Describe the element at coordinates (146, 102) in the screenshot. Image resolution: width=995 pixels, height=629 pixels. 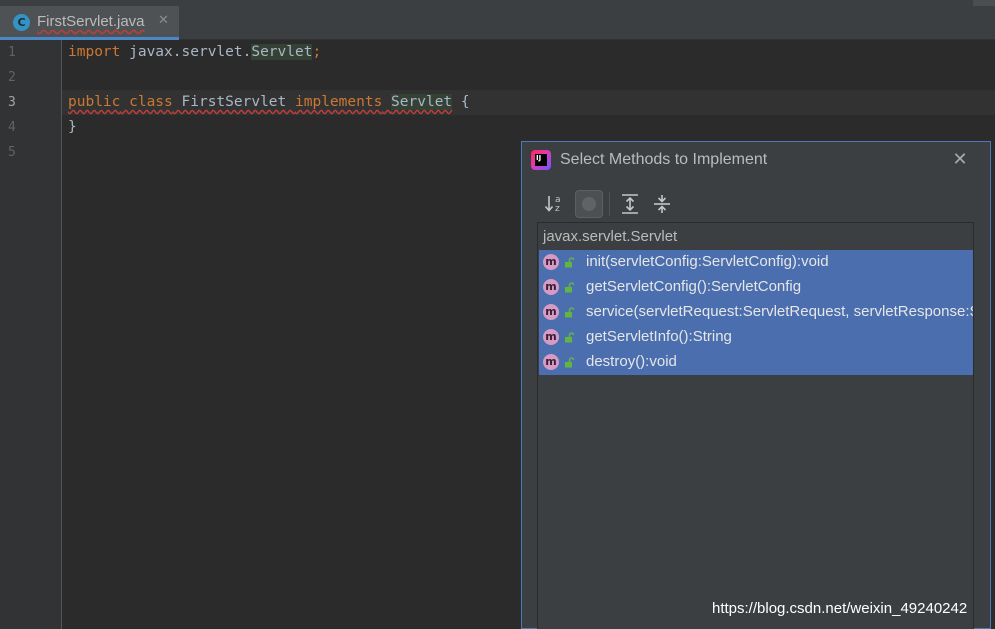
I see `keyword-class: class` at that location.